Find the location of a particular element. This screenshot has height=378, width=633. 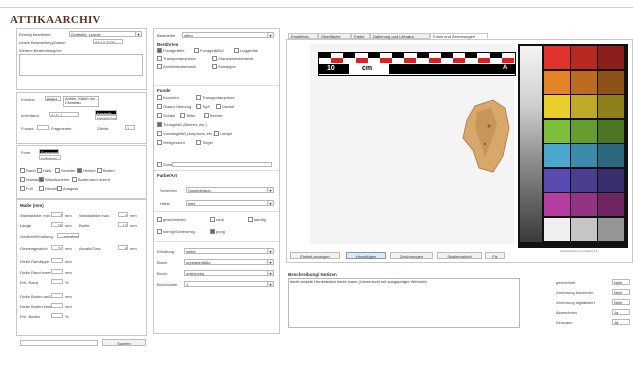

bruch-select: mittel ▾ is located at coordinates (229, 251).